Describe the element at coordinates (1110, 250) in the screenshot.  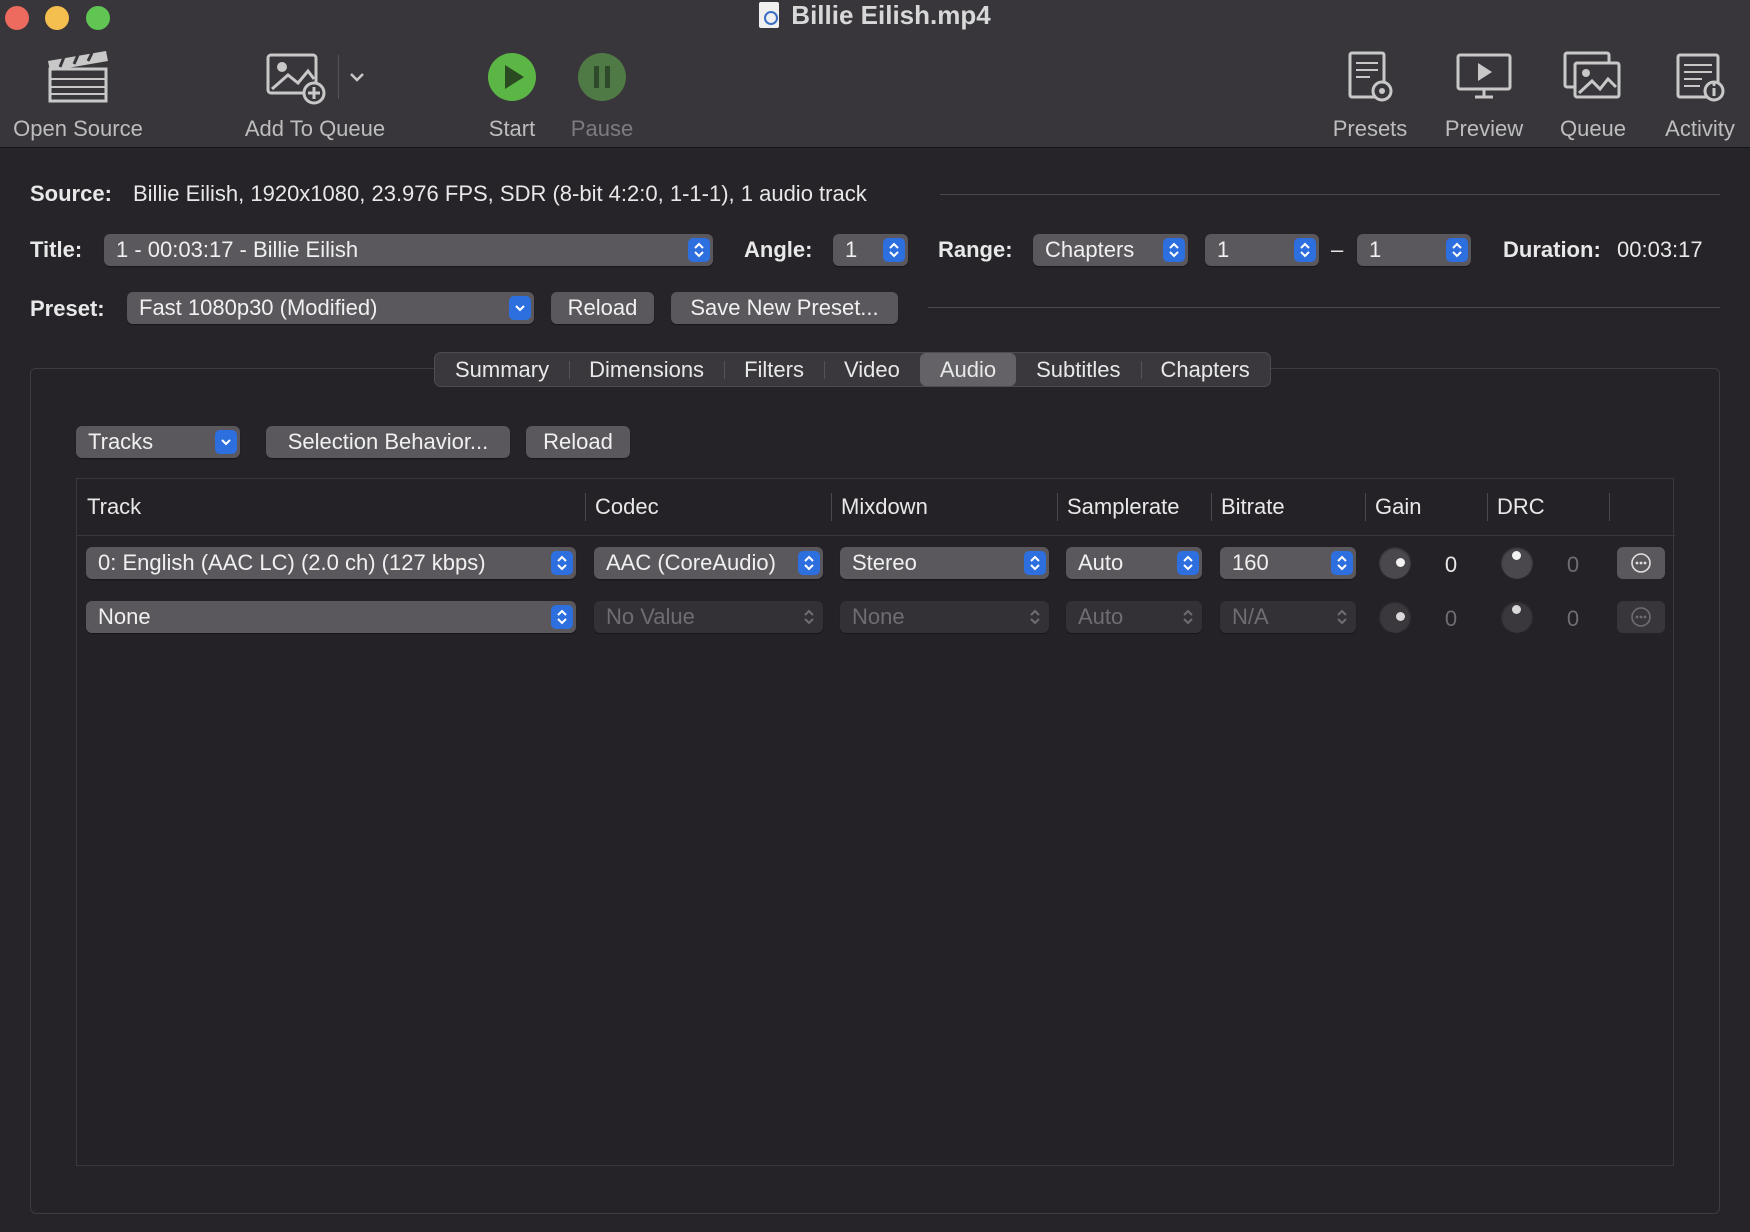
I see `range-mode-popup: Chapters` at that location.